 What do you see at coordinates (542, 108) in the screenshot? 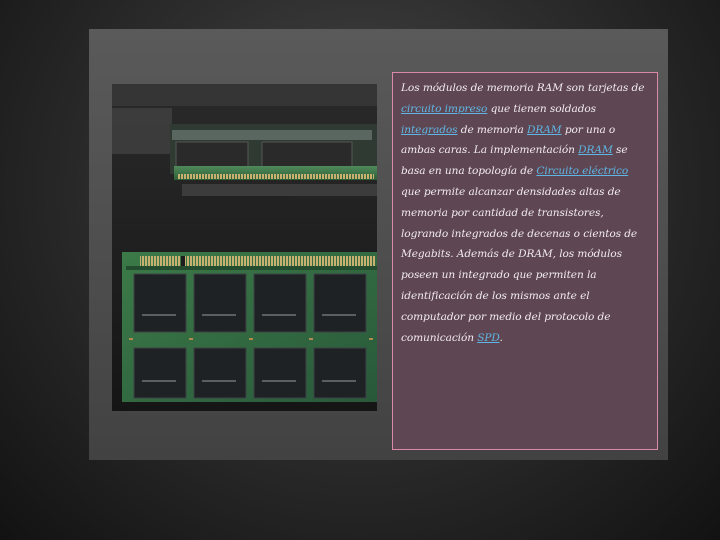
I see `text-segment: que tienen soldados` at bounding box center [542, 108].